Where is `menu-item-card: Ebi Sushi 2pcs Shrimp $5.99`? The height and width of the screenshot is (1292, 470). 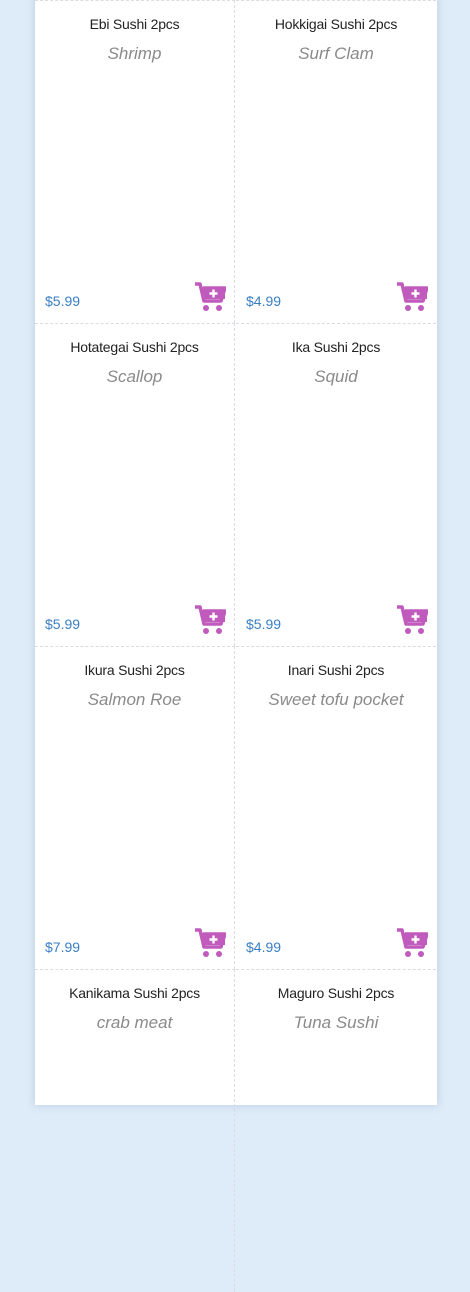 menu-item-card: Ebi Sushi 2pcs Shrimp $5.99 is located at coordinates (135, 161).